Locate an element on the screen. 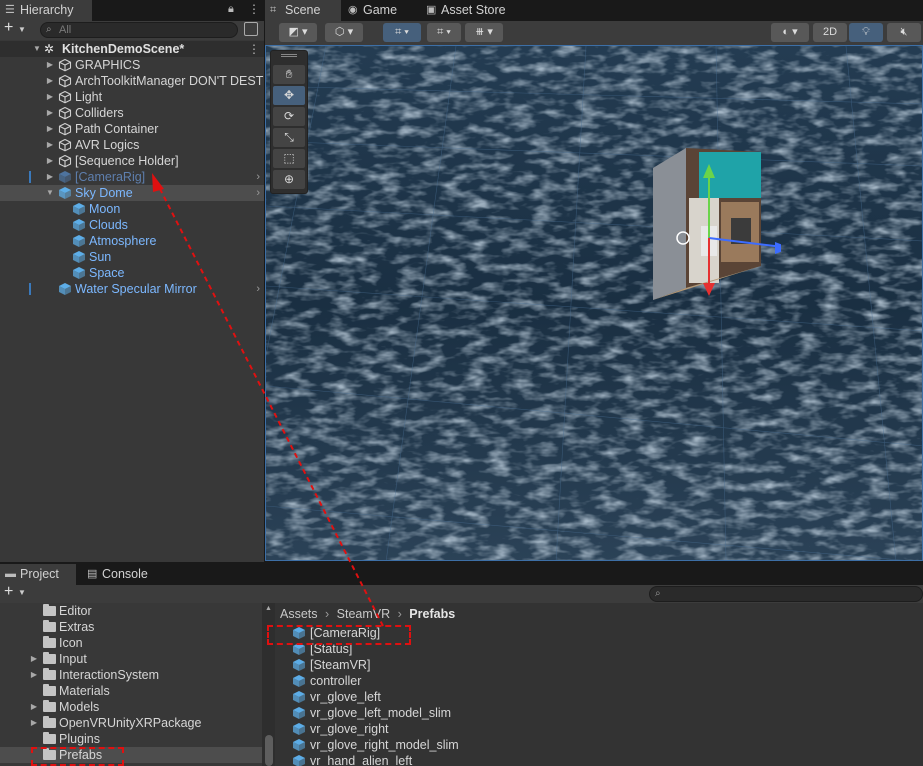 The width and height of the screenshot is (923, 766). hierarchy-item-avr-logics: ▶ AVR Logics is located at coordinates (132, 145).